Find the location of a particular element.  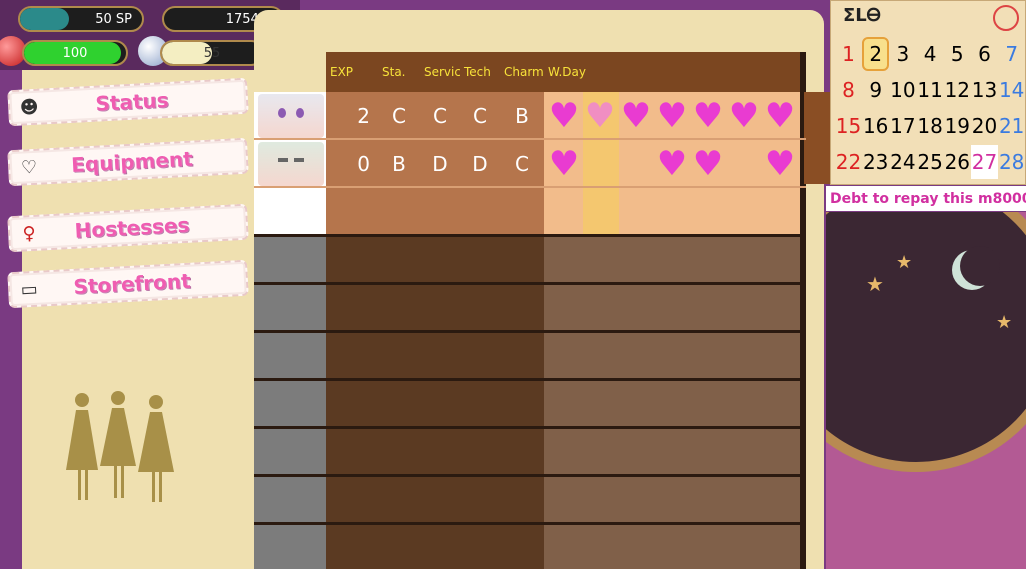

header-service: Service is located at coordinates (444, 72).